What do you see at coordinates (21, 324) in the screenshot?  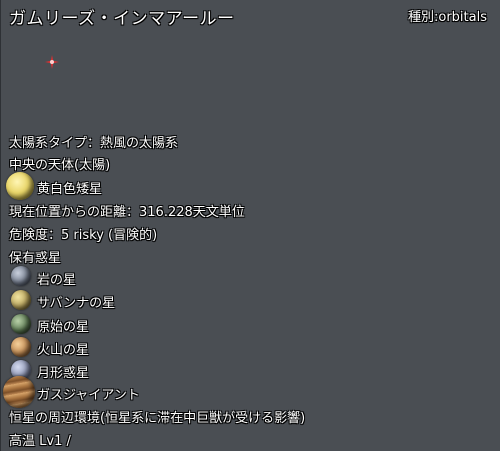 I see `primordial-planet-icon` at bounding box center [21, 324].